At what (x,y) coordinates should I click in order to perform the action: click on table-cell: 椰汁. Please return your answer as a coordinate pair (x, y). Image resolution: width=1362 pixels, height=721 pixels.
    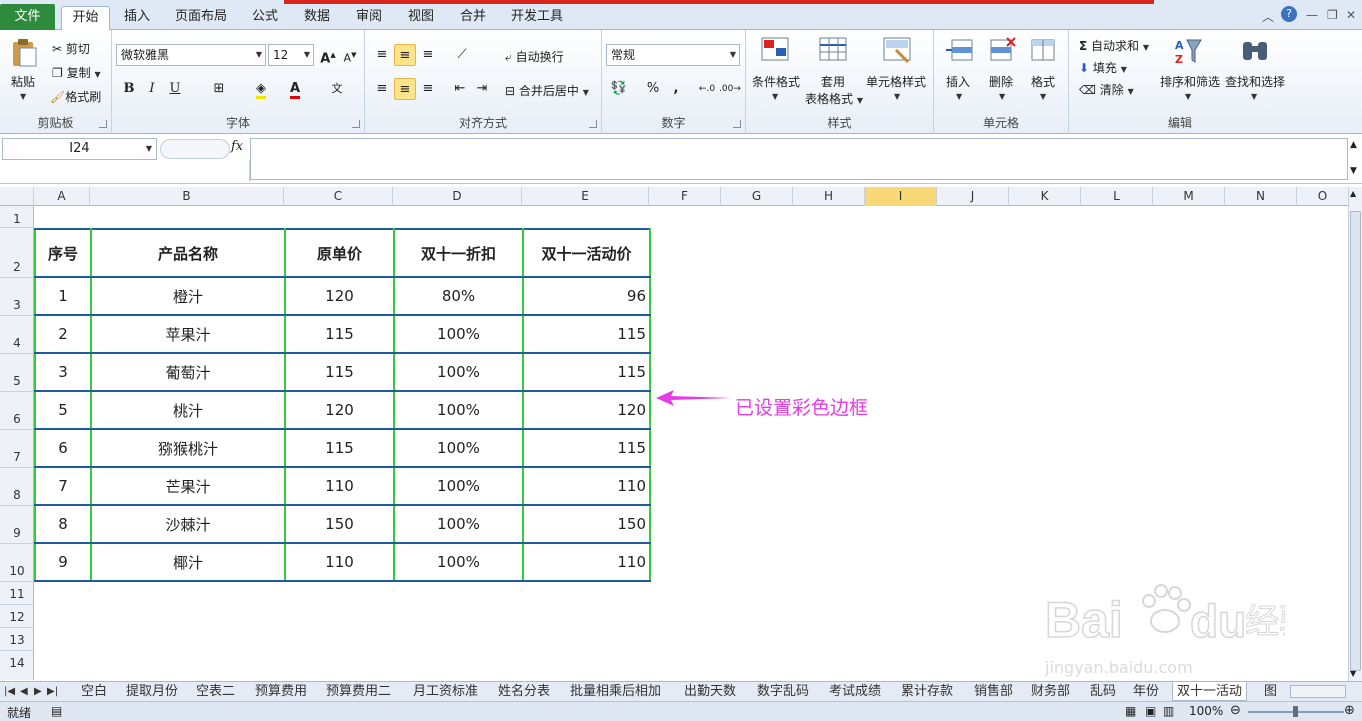
    Looking at the image, I should click on (188, 562).